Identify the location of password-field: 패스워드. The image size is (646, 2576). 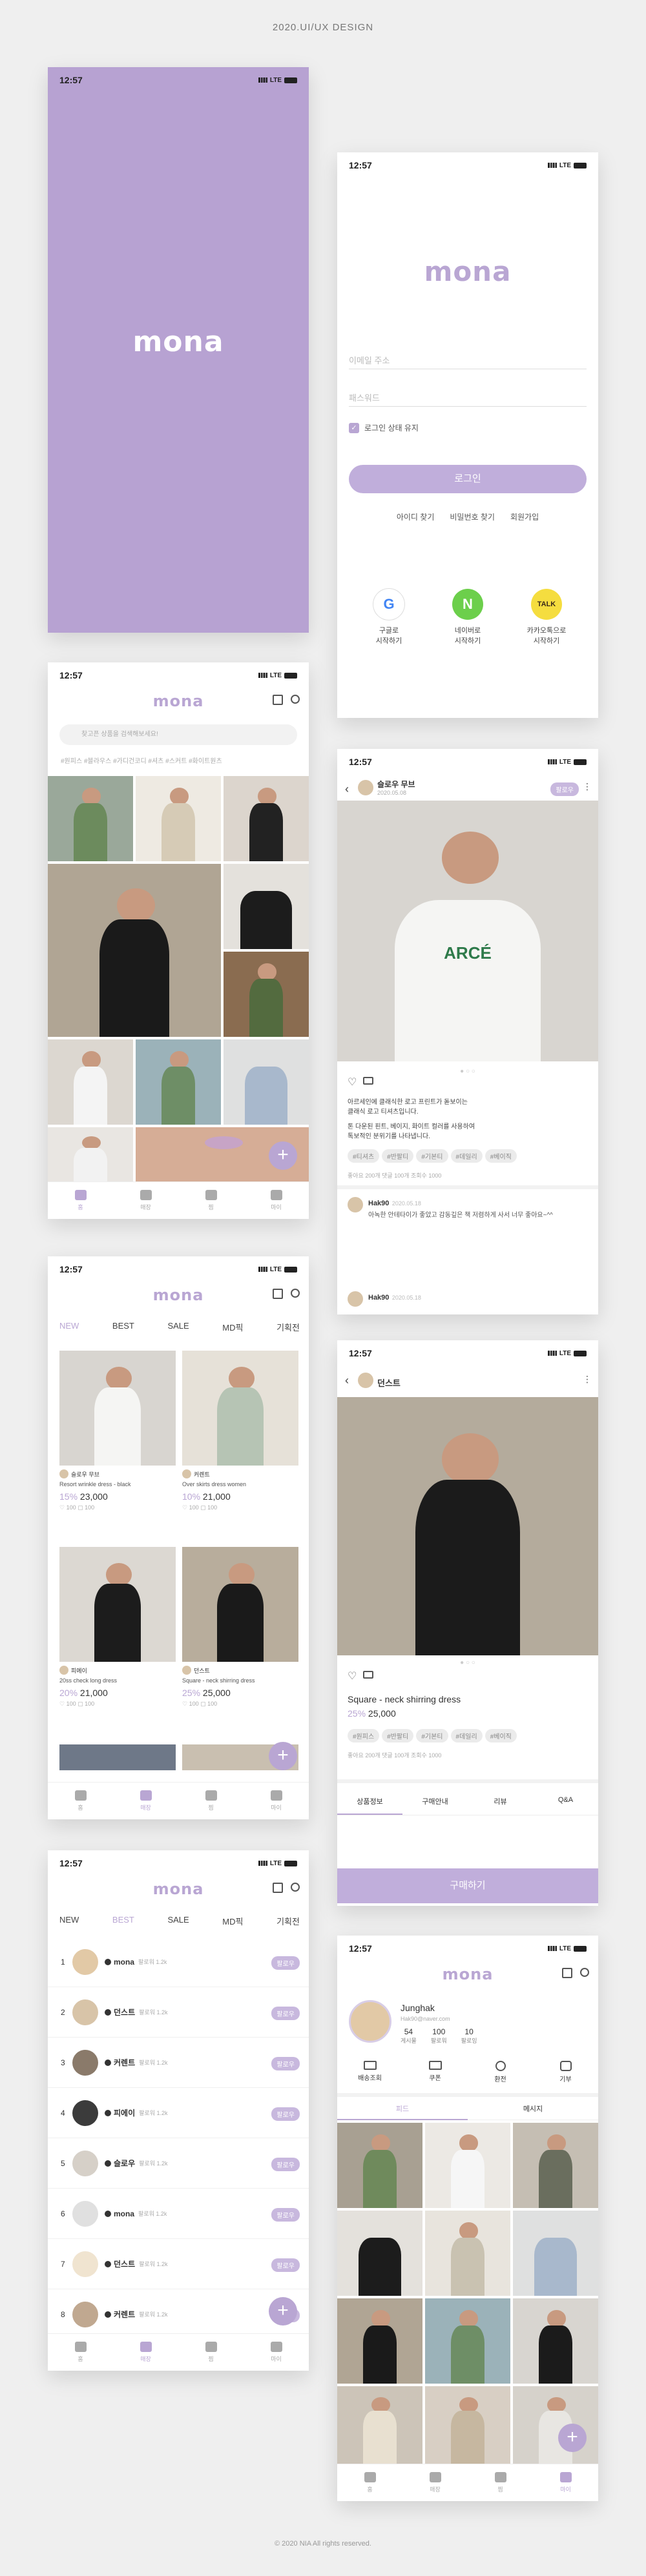
(468, 395).